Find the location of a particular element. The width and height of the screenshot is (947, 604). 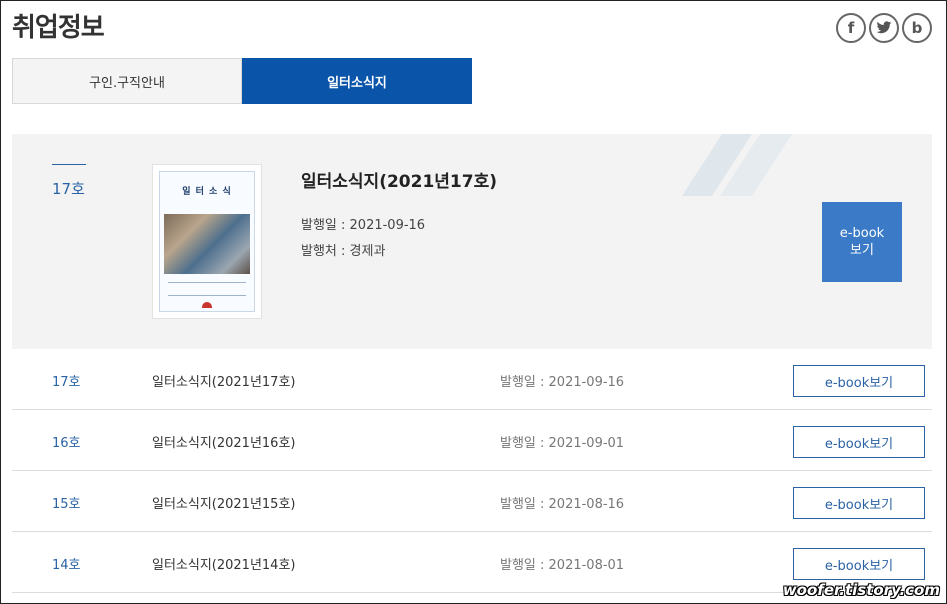

issue-number: 16호 is located at coordinates (66, 441).